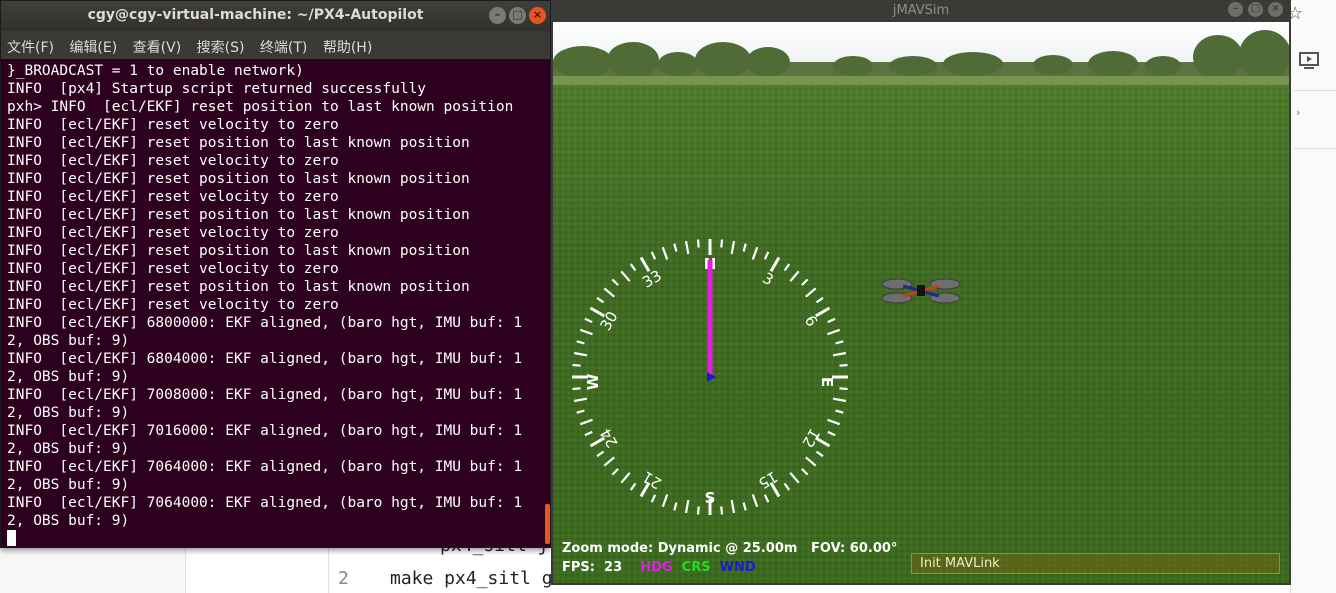 Image resolution: width=1336 pixels, height=593 pixels. I want to click on menu-terminal: 终端(T), so click(283, 45).